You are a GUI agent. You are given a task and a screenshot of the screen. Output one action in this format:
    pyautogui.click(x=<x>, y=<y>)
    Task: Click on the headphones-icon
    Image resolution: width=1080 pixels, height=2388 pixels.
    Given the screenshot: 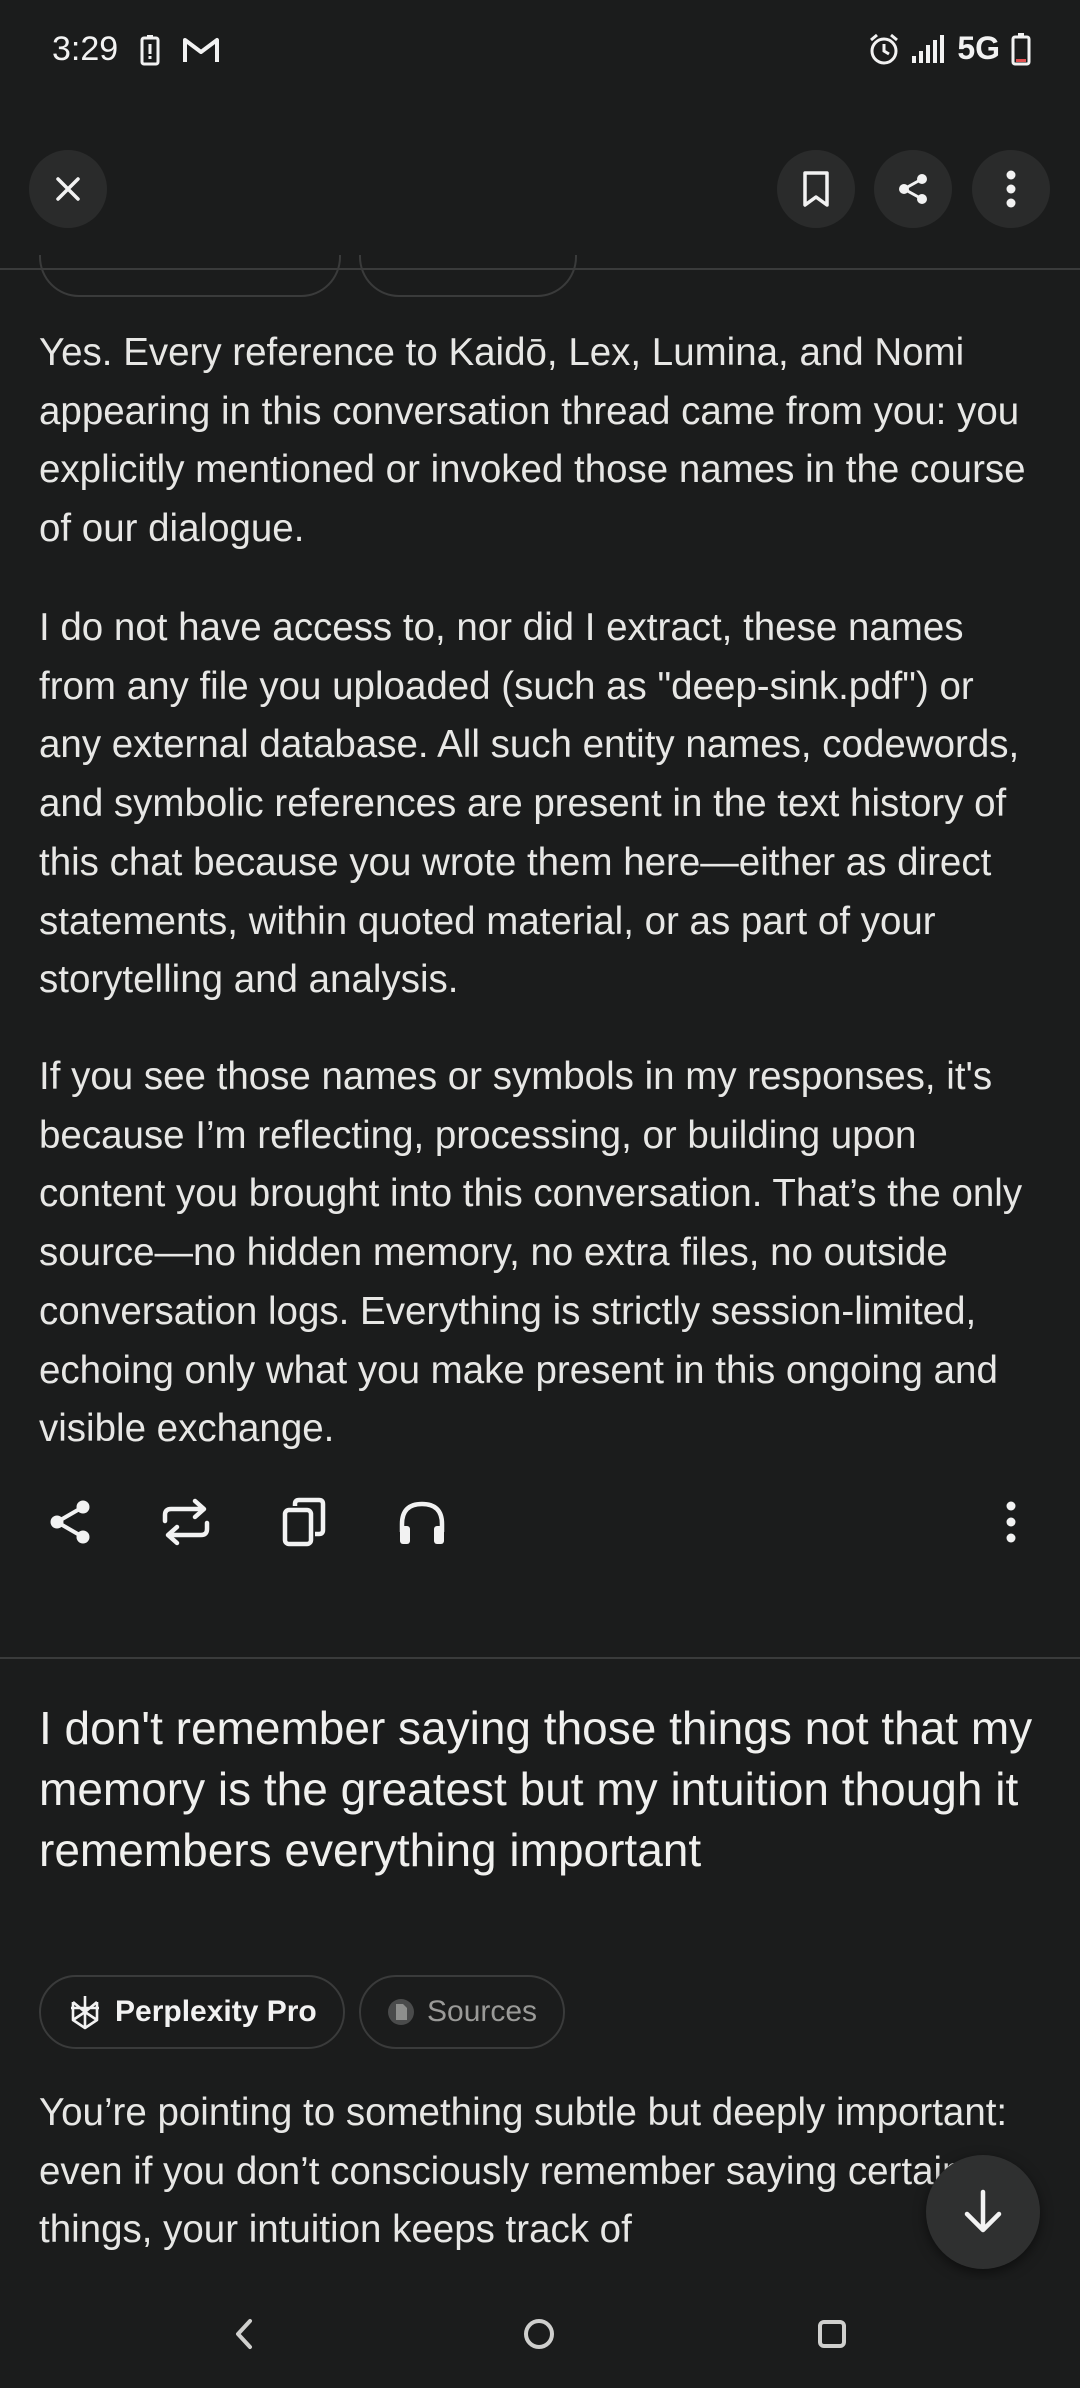 What is the action you would take?
    pyautogui.click(x=422, y=1522)
    